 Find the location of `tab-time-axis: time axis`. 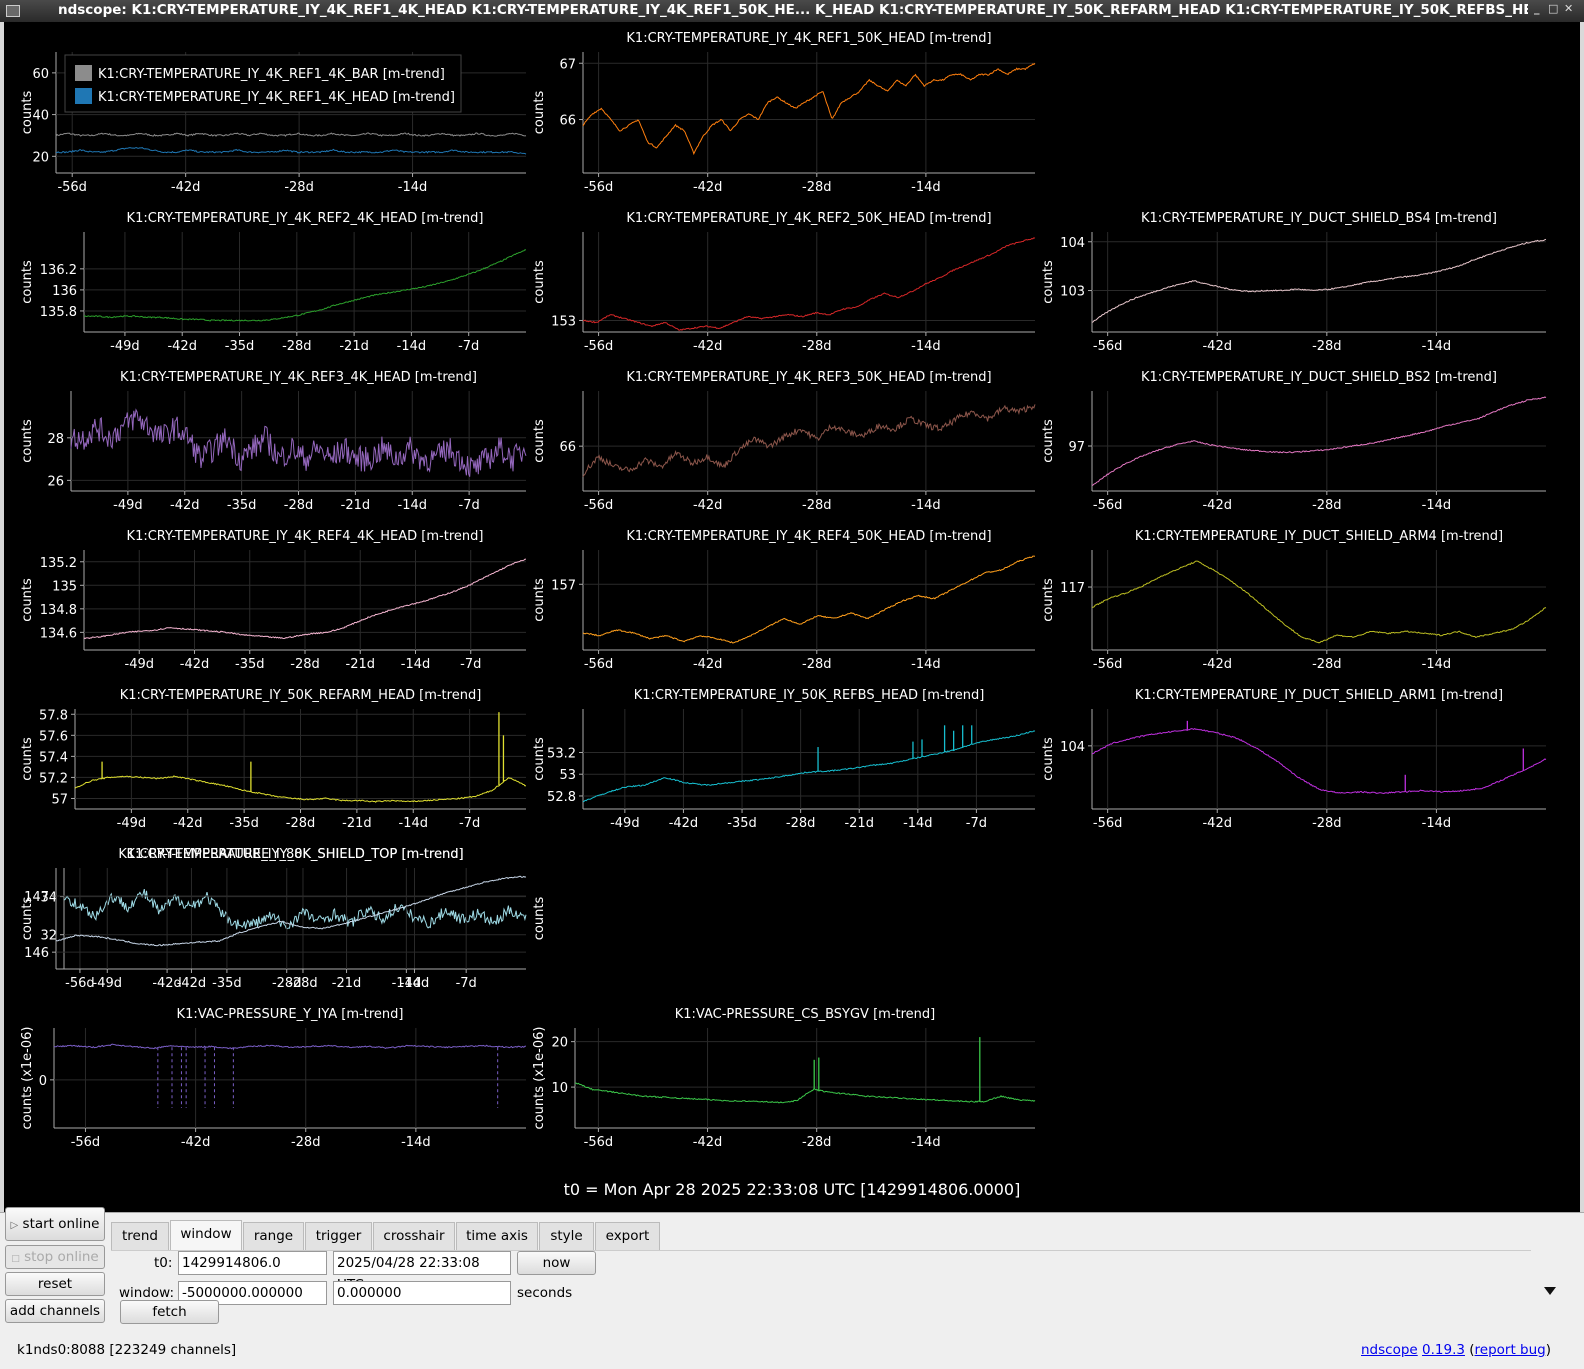

tab-time-axis: time axis is located at coordinates (497, 1236).